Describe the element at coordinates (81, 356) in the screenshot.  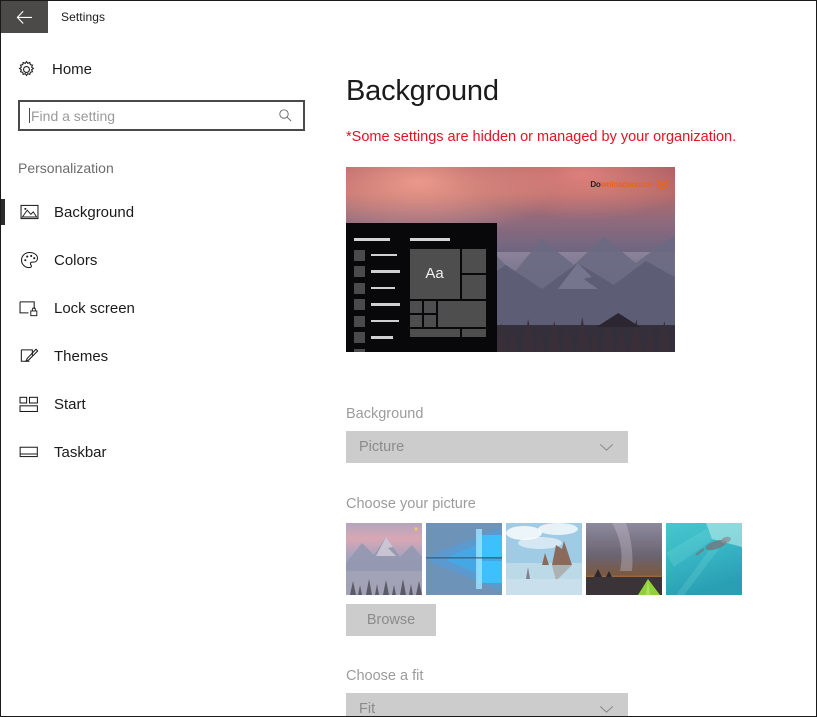
I see `sidebar-item-label: Themes` at that location.